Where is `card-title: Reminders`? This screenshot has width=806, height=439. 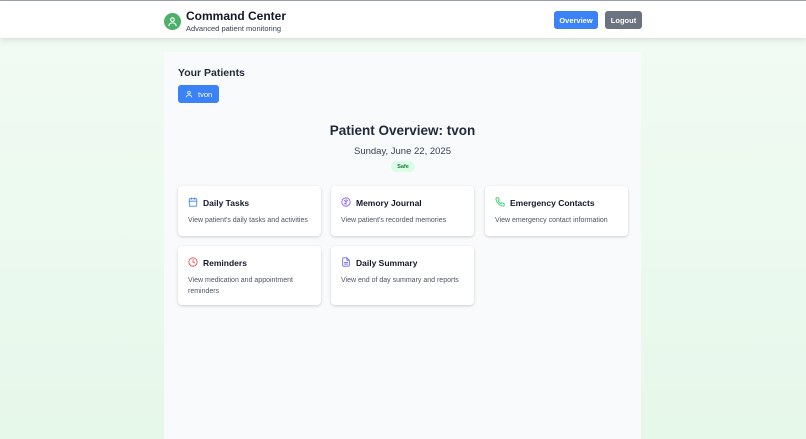
card-title: Reminders is located at coordinates (225, 263).